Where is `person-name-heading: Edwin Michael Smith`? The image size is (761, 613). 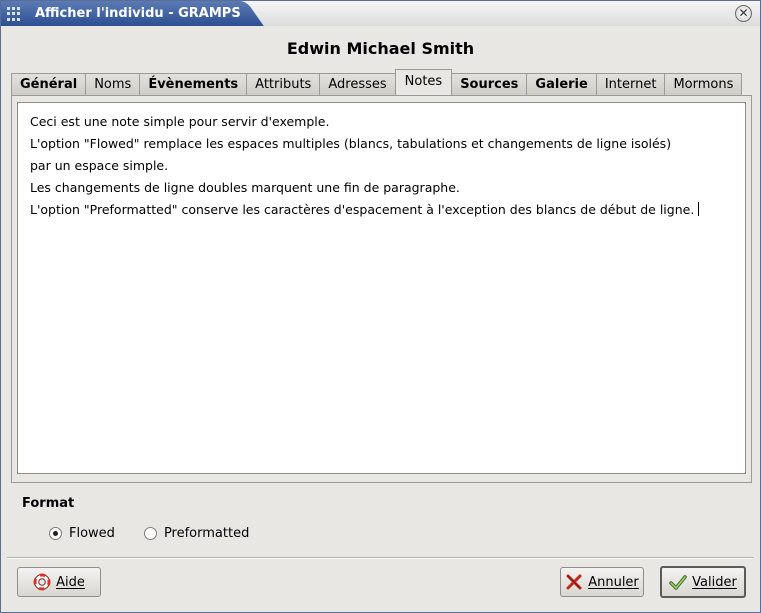
person-name-heading: Edwin Michael Smith is located at coordinates (380, 48).